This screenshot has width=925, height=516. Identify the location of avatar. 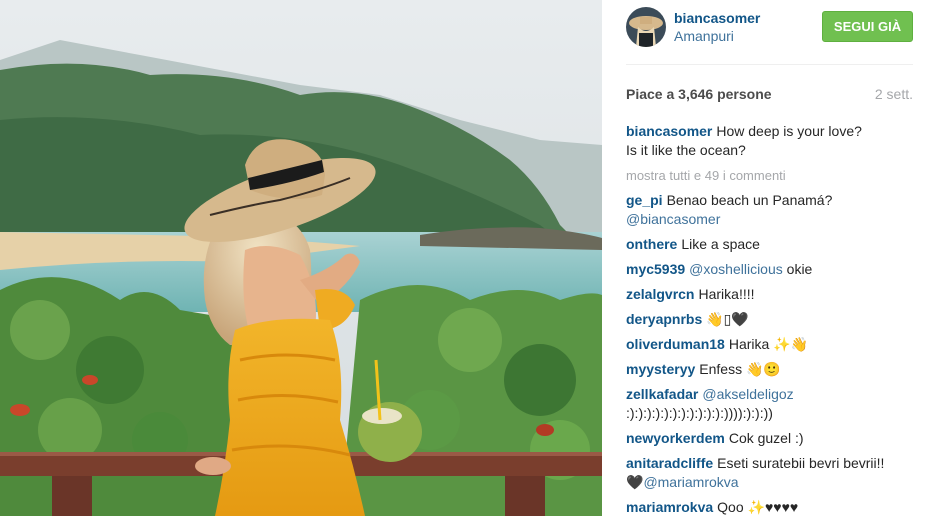
(646, 27).